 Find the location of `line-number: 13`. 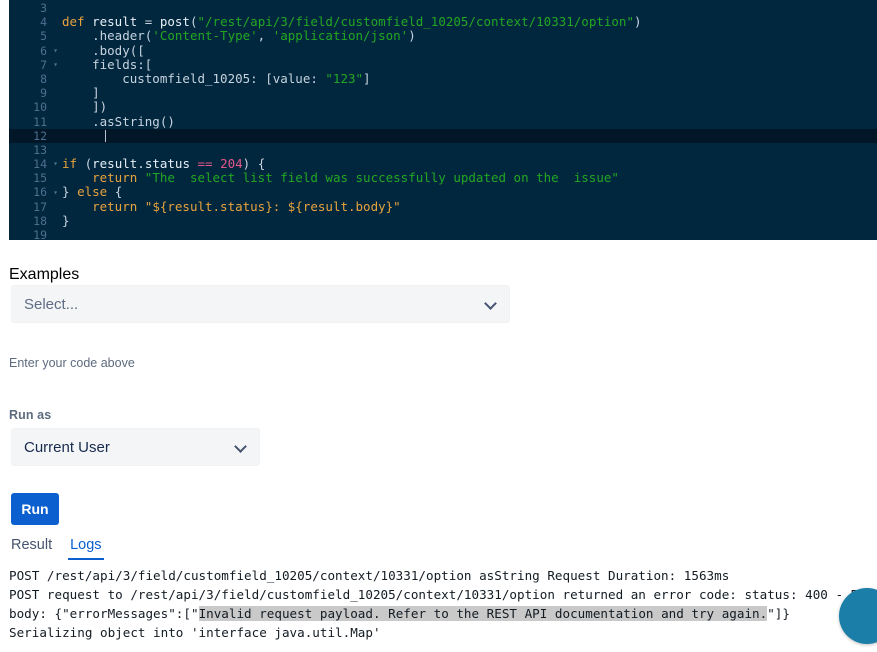

line-number: 13 is located at coordinates (40, 149).